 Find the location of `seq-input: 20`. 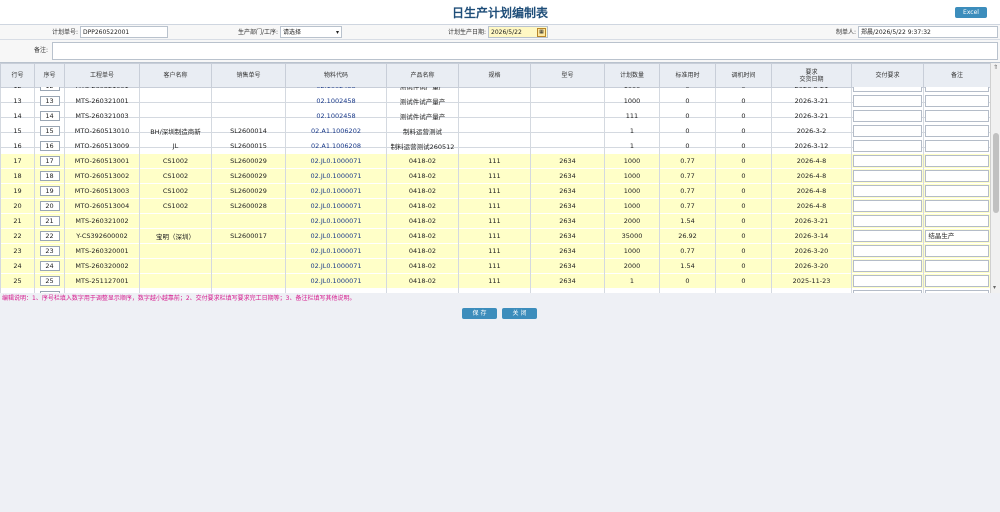

seq-input: 20 is located at coordinates (49, 206).